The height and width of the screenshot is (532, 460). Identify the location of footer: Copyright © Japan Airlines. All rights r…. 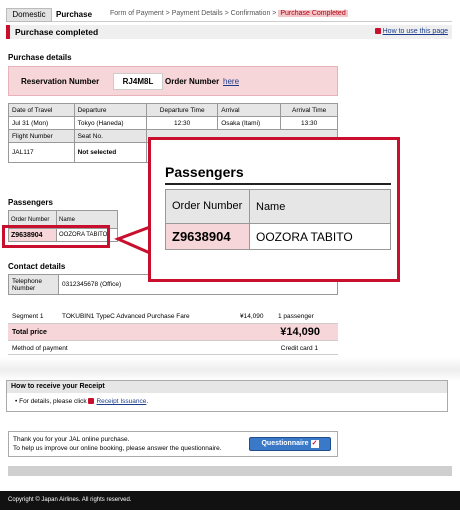
(230, 500).